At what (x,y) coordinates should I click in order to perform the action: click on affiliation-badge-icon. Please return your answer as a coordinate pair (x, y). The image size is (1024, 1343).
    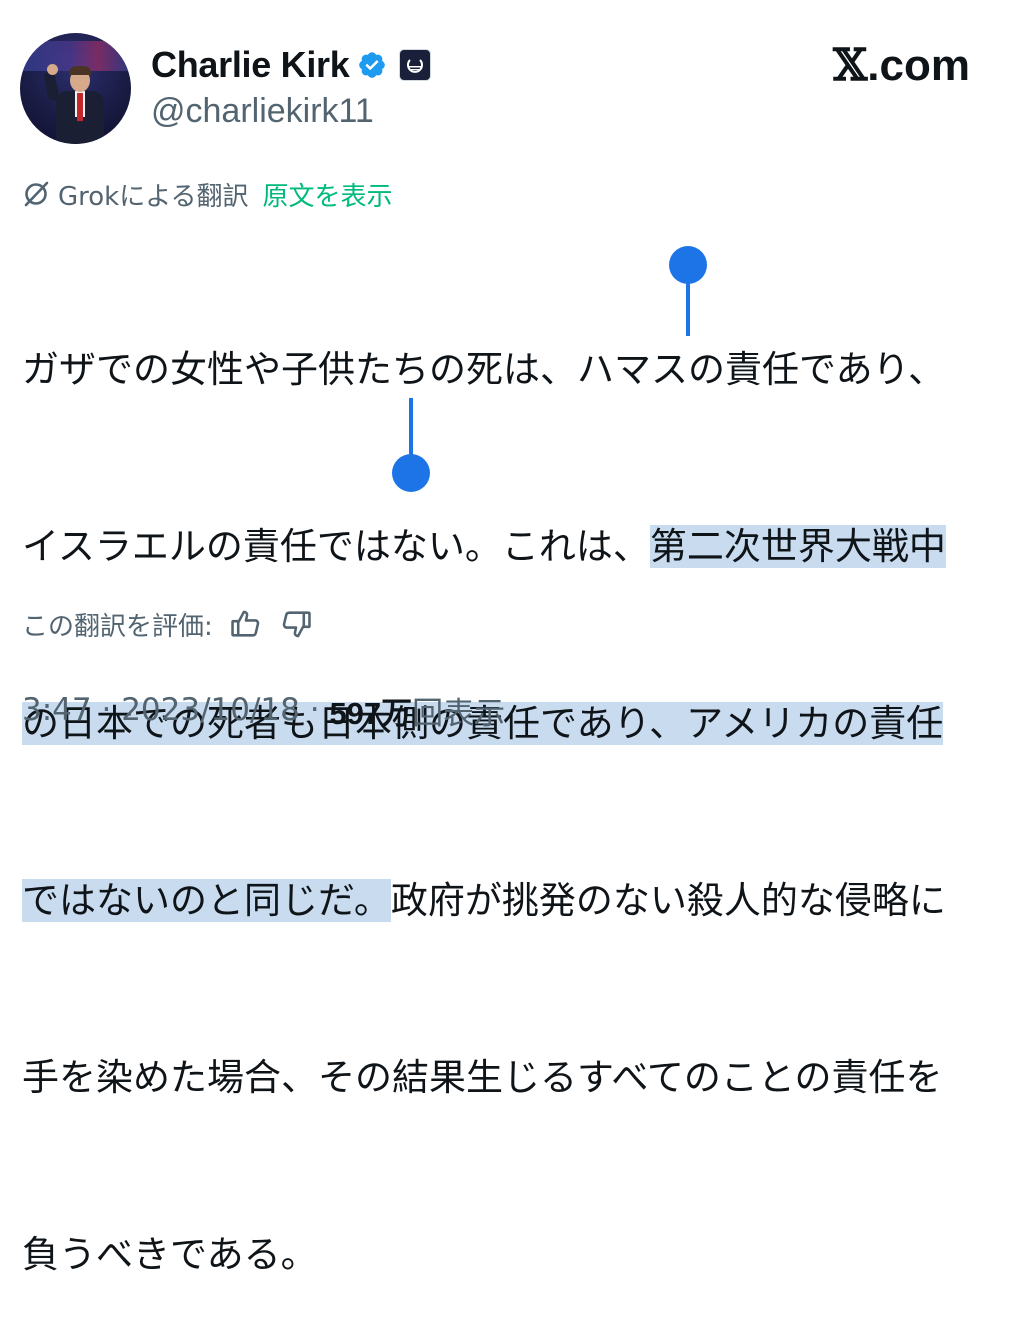
    Looking at the image, I should click on (415, 65).